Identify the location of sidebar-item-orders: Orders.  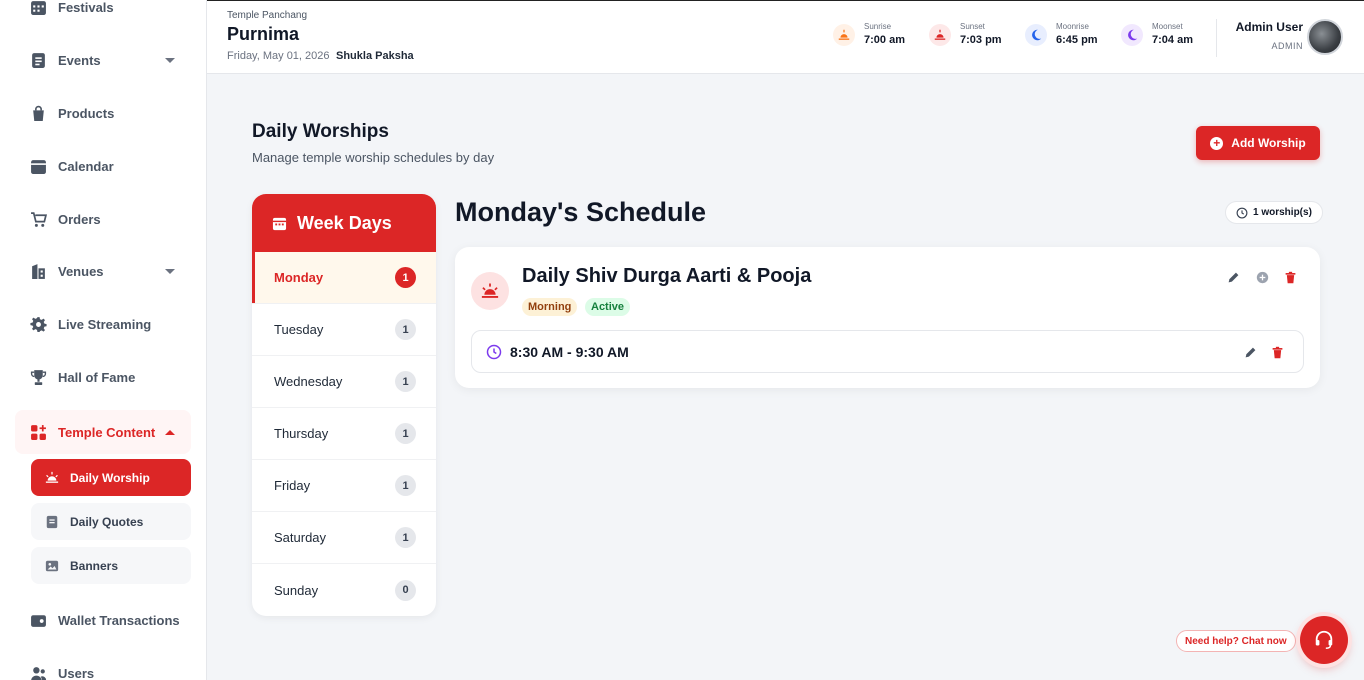
(103, 219).